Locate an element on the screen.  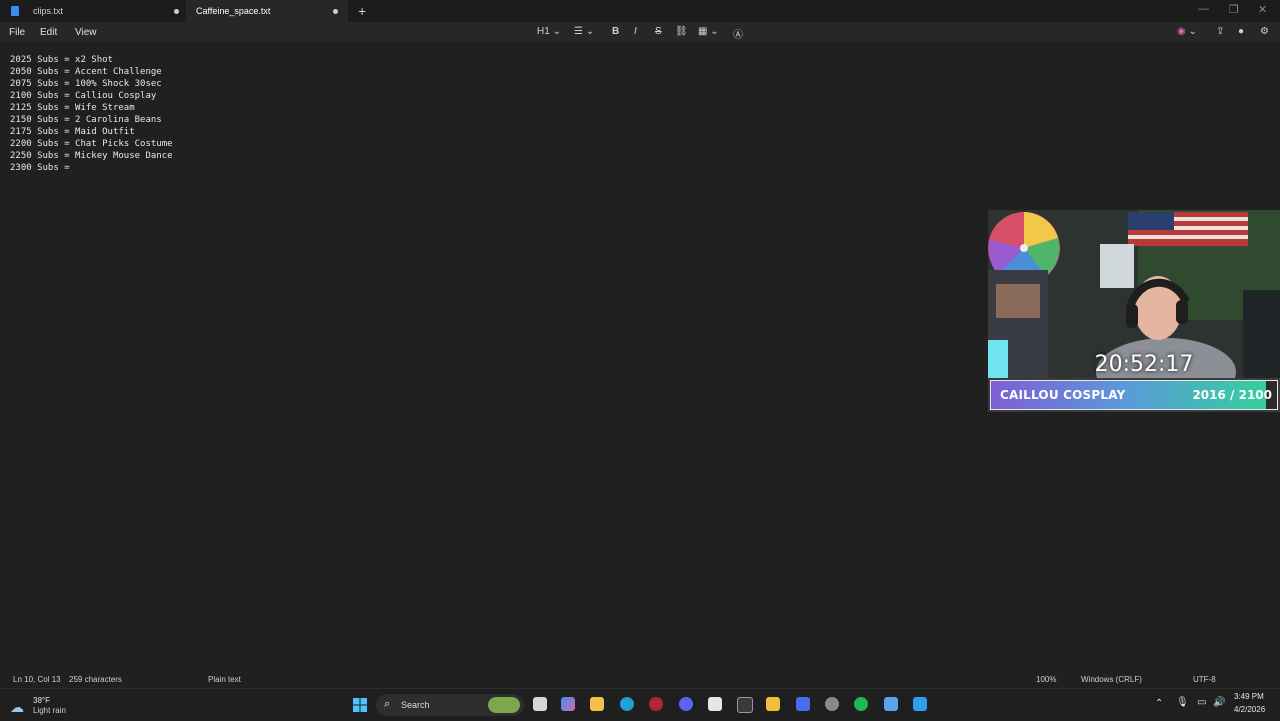
settings-button: ⚙ is located at coordinates (1264, 31).